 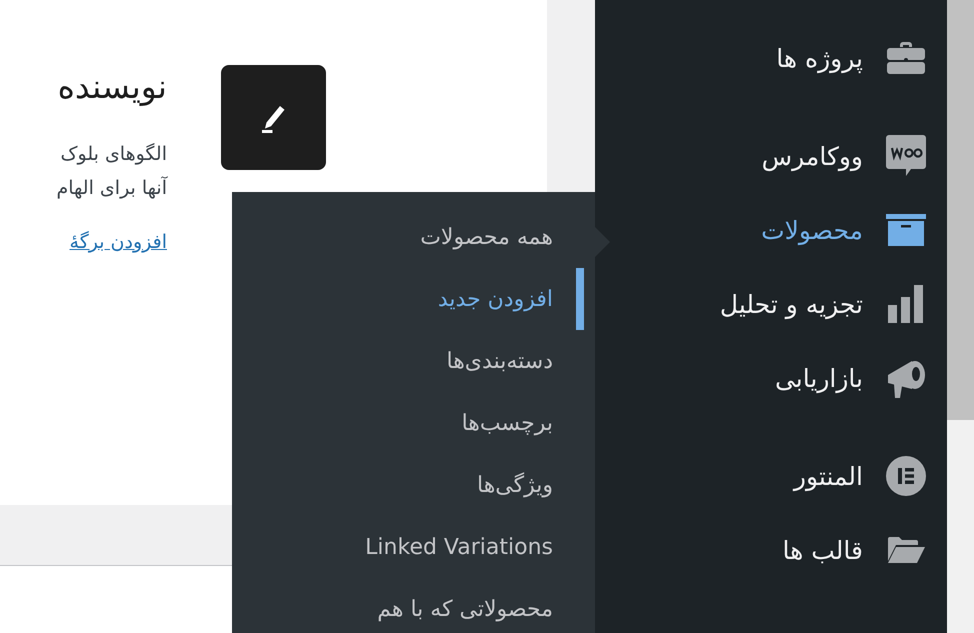 I want to click on briefcase-icon, so click(x=906, y=58).